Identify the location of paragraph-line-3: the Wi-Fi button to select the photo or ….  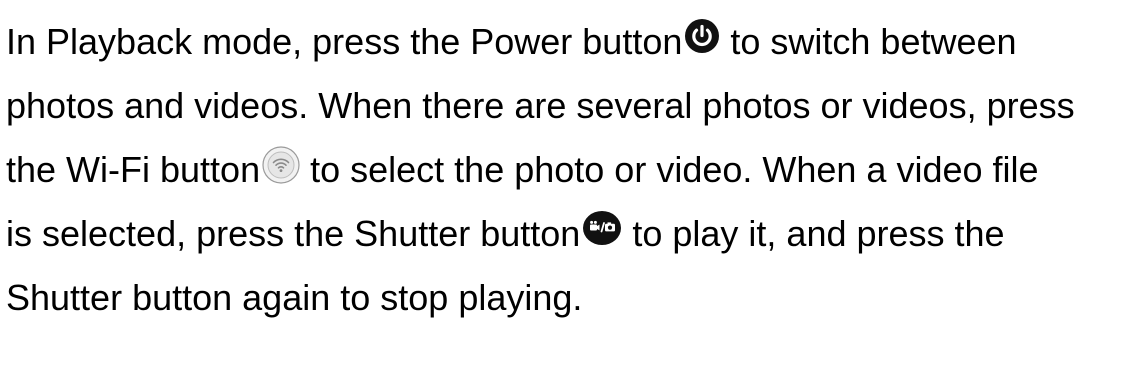
(522, 170).